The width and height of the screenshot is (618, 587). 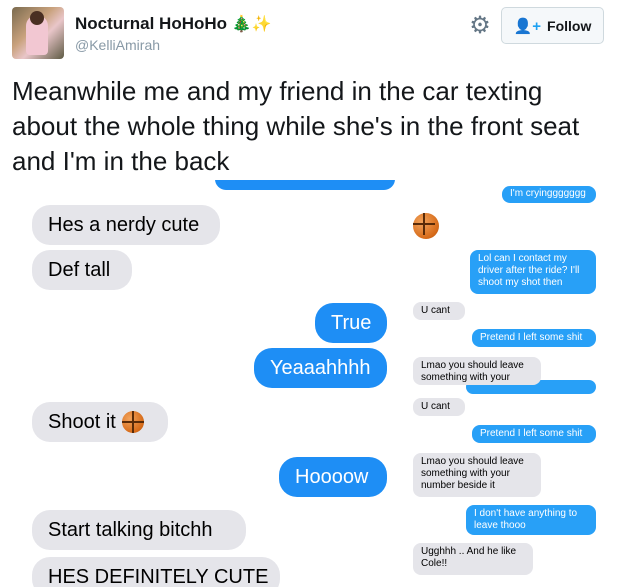 What do you see at coordinates (82, 270) in the screenshot?
I see `message-received: Def tall` at bounding box center [82, 270].